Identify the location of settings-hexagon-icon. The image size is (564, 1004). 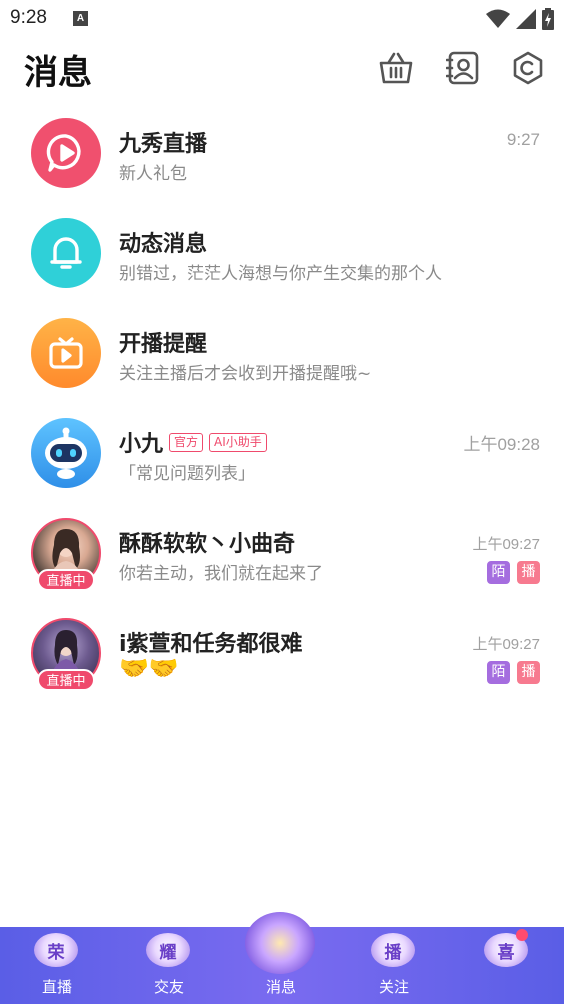
(528, 68).